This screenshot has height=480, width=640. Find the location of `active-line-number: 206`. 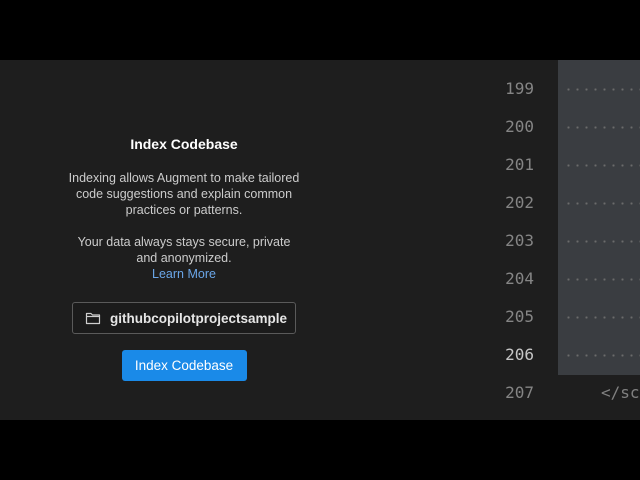

active-line-number: 206 is located at coordinates (519, 354).